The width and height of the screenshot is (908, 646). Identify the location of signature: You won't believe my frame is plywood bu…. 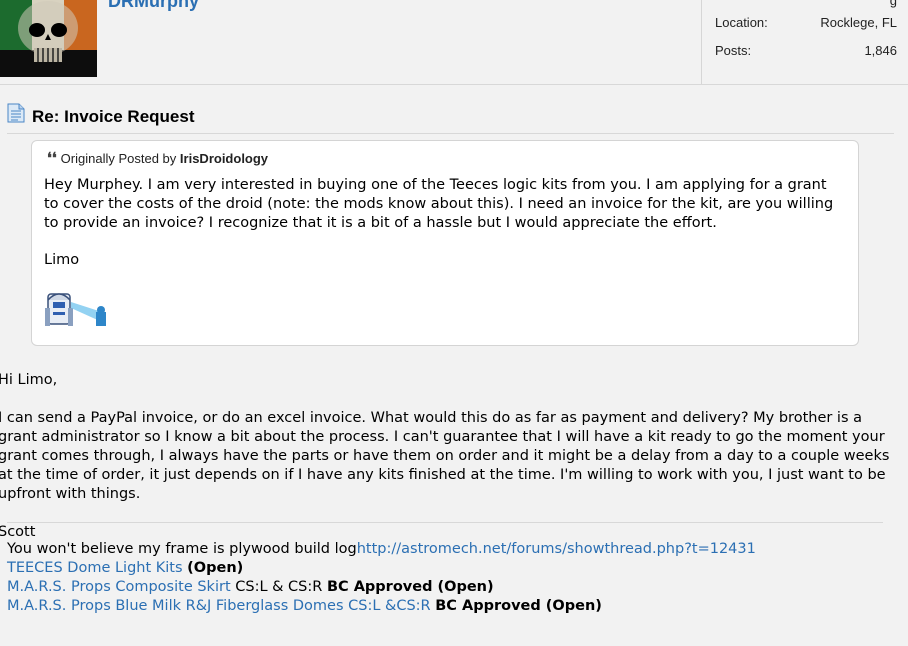
(381, 578).